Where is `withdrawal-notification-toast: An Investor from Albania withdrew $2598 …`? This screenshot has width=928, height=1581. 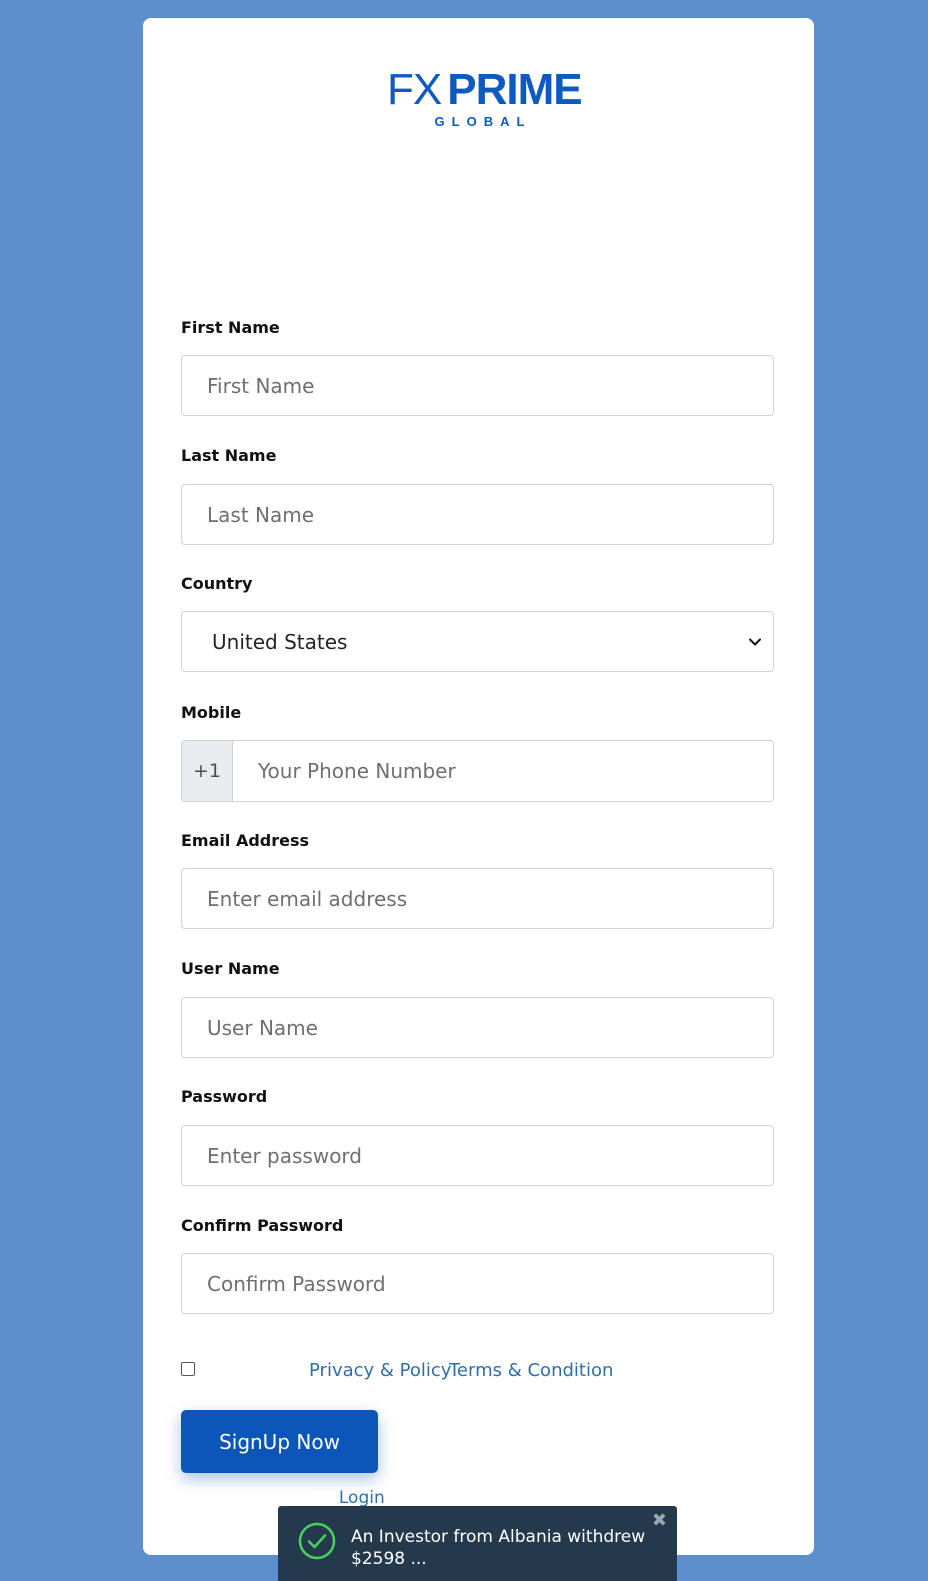 withdrawal-notification-toast: An Investor from Albania withdrew $2598 … is located at coordinates (477, 1543).